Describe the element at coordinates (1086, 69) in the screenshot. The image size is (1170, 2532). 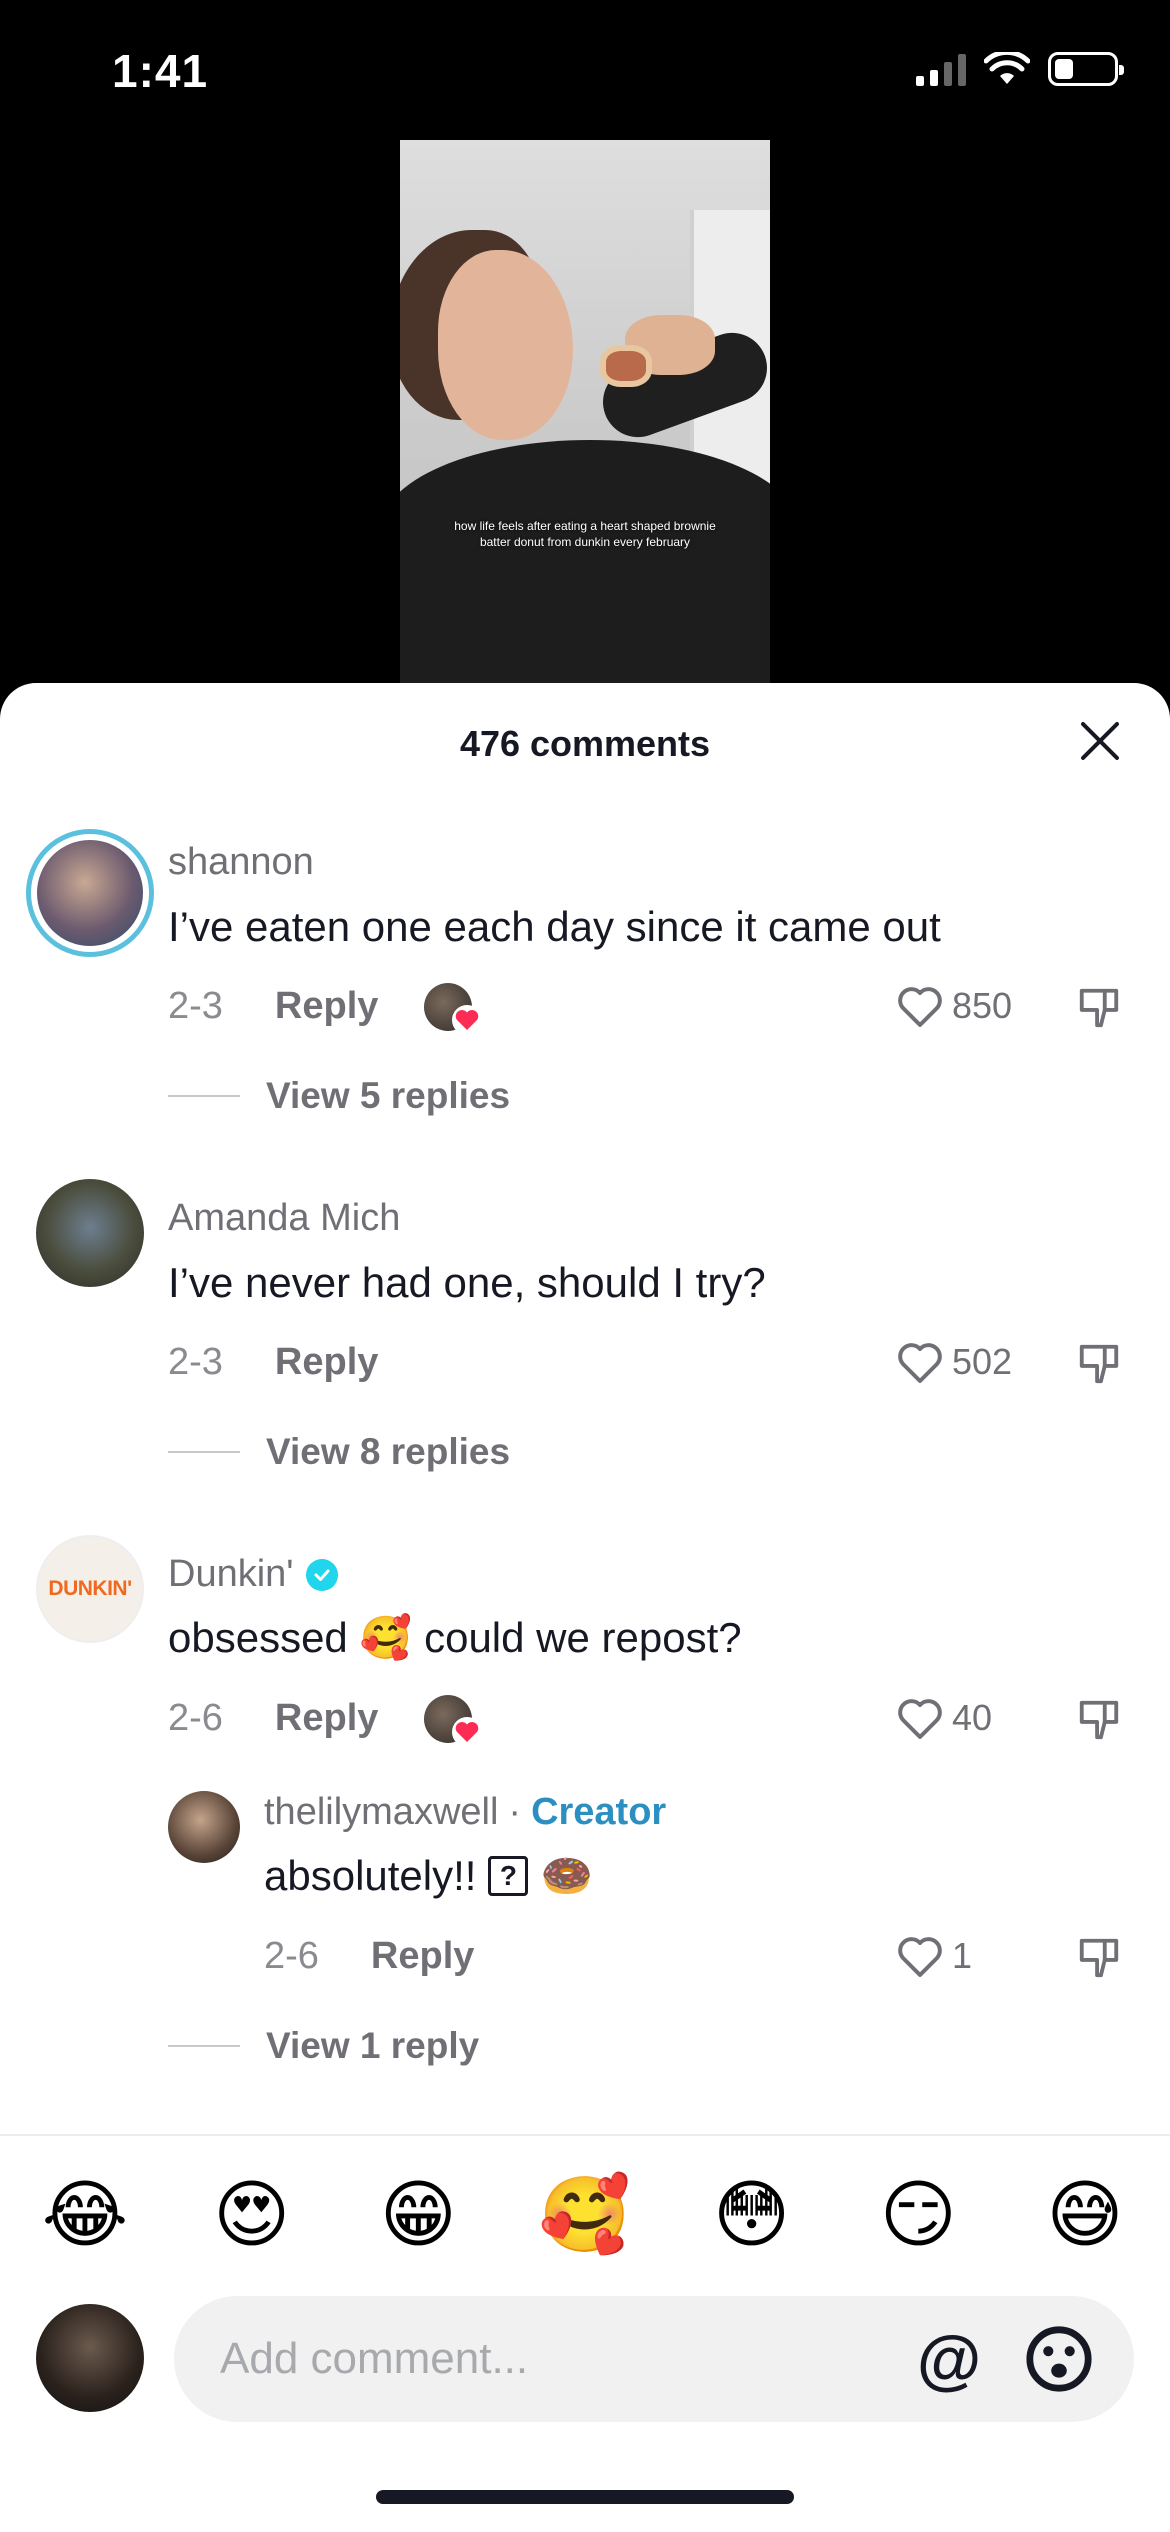
I see `battery-icon` at that location.